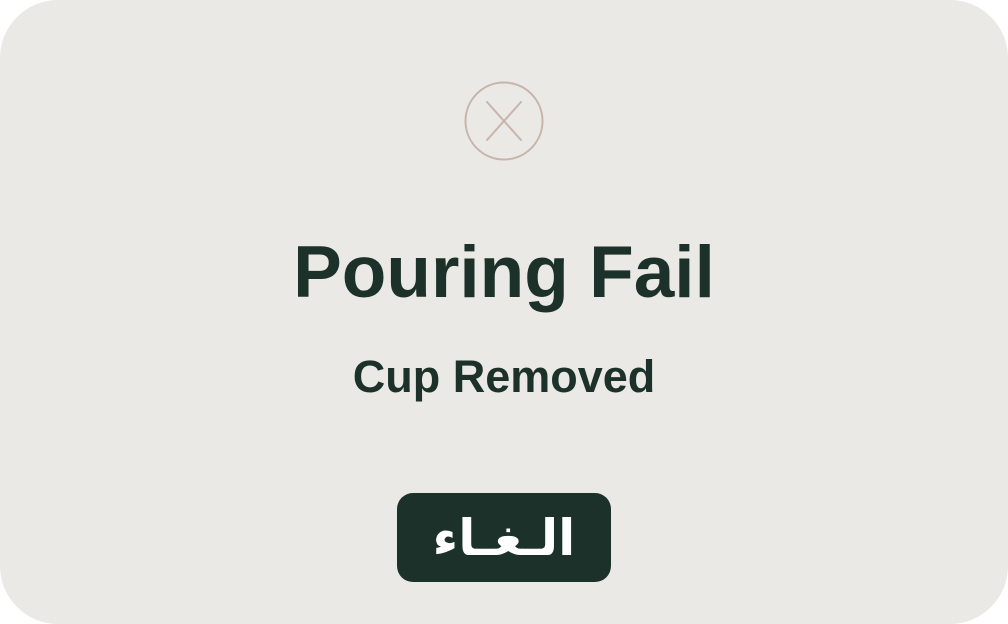 This screenshot has height=624, width=1008. What do you see at coordinates (504, 376) in the screenshot?
I see `dialog-subtitle: Cup Removed` at bounding box center [504, 376].